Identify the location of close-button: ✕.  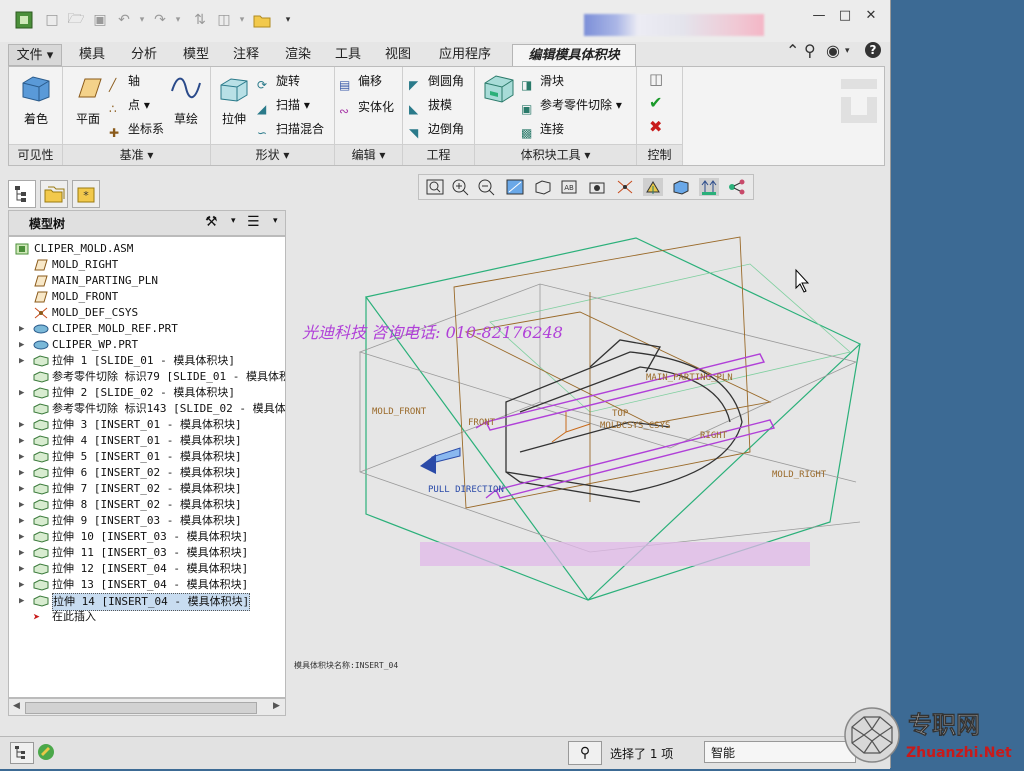
(871, 18).